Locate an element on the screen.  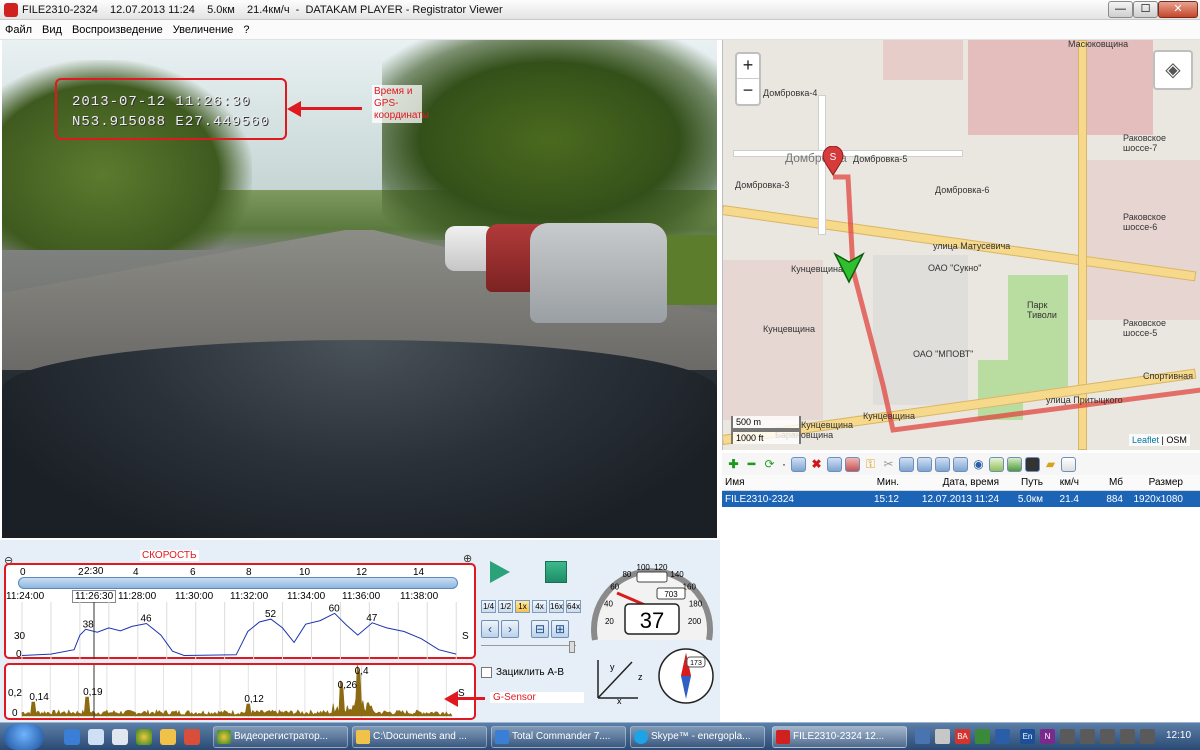
quicklaunch-save-icon is located at coordinates (120, 737).